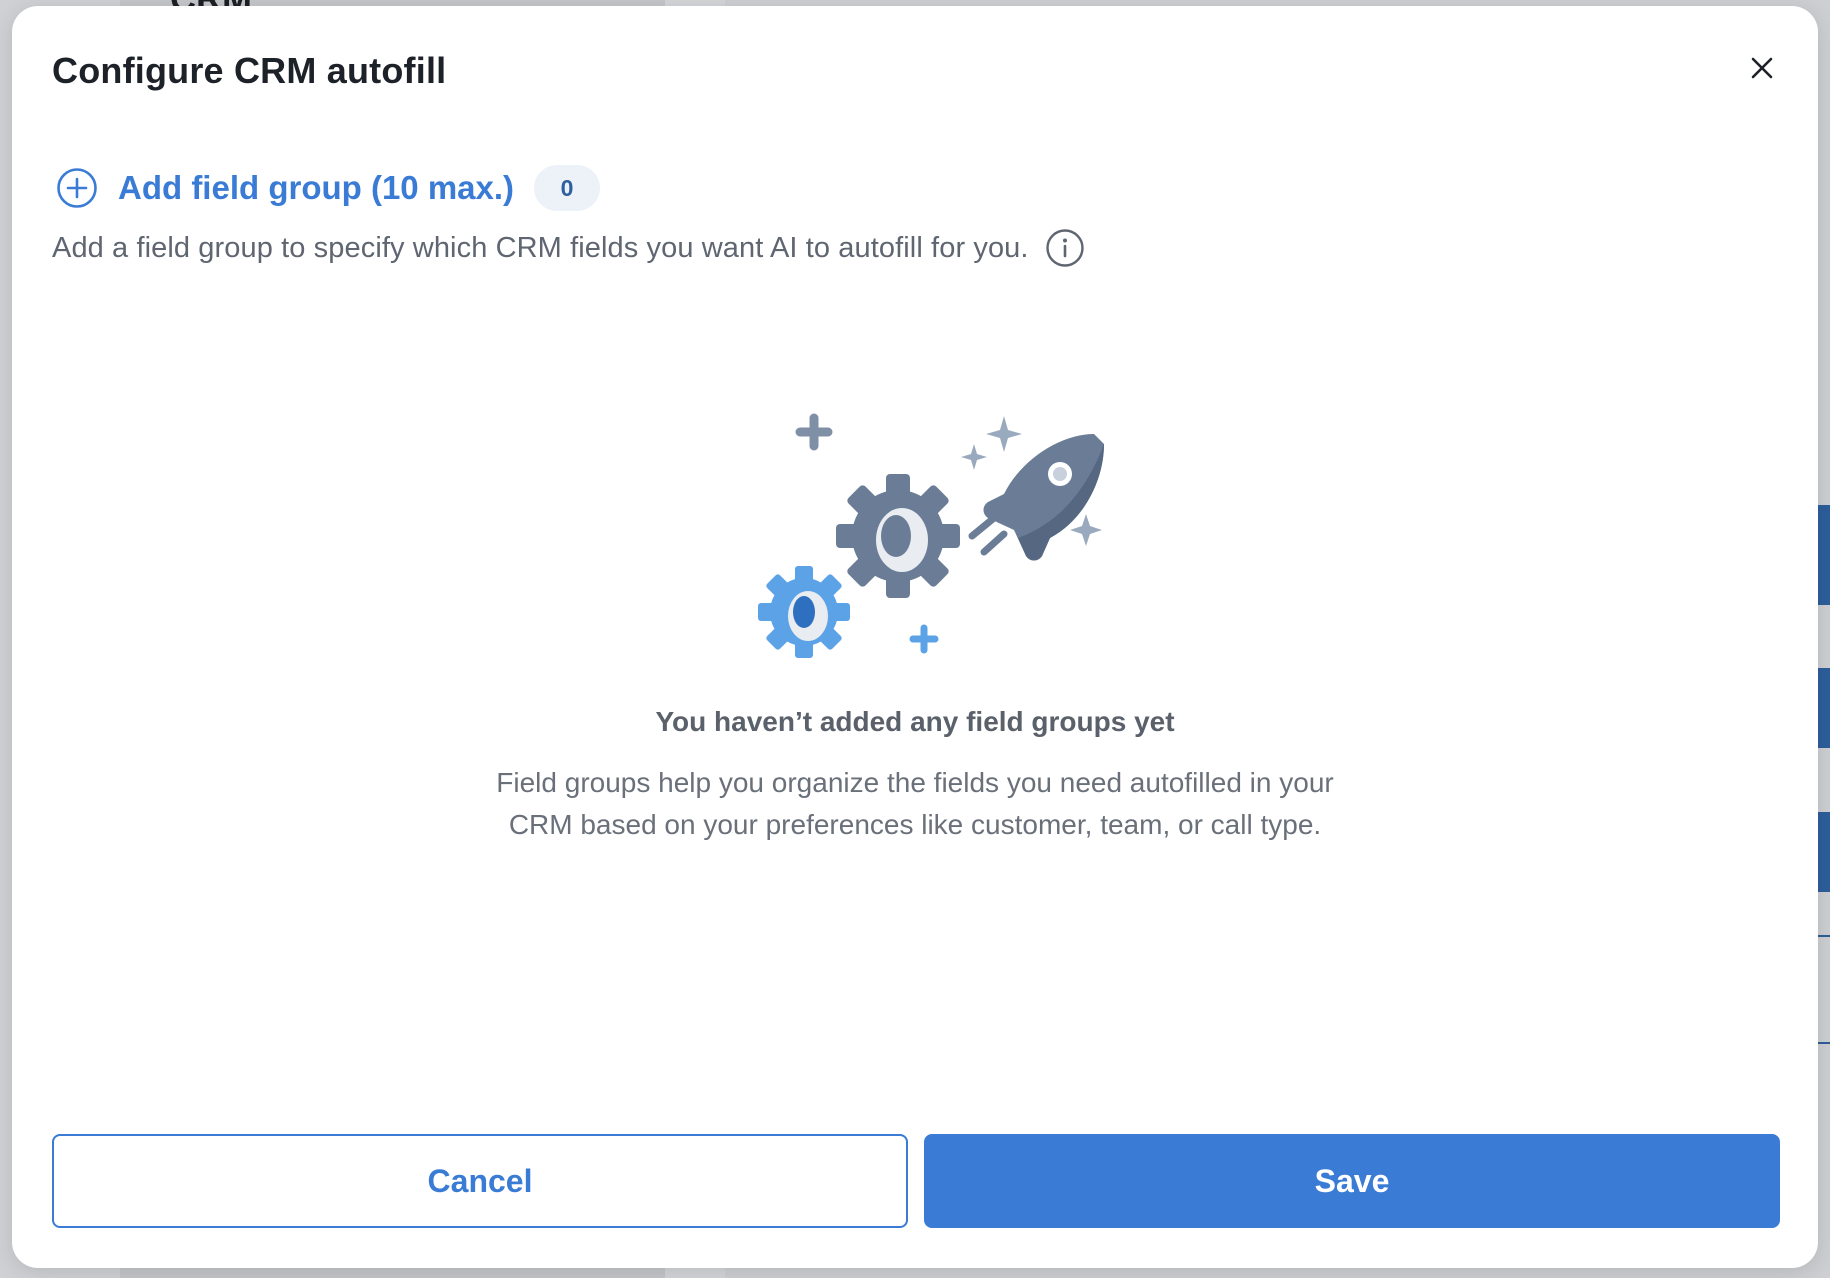 The image size is (1830, 1278). I want to click on add-field-group-row: Add field group (10 max.) 0, so click(328, 188).